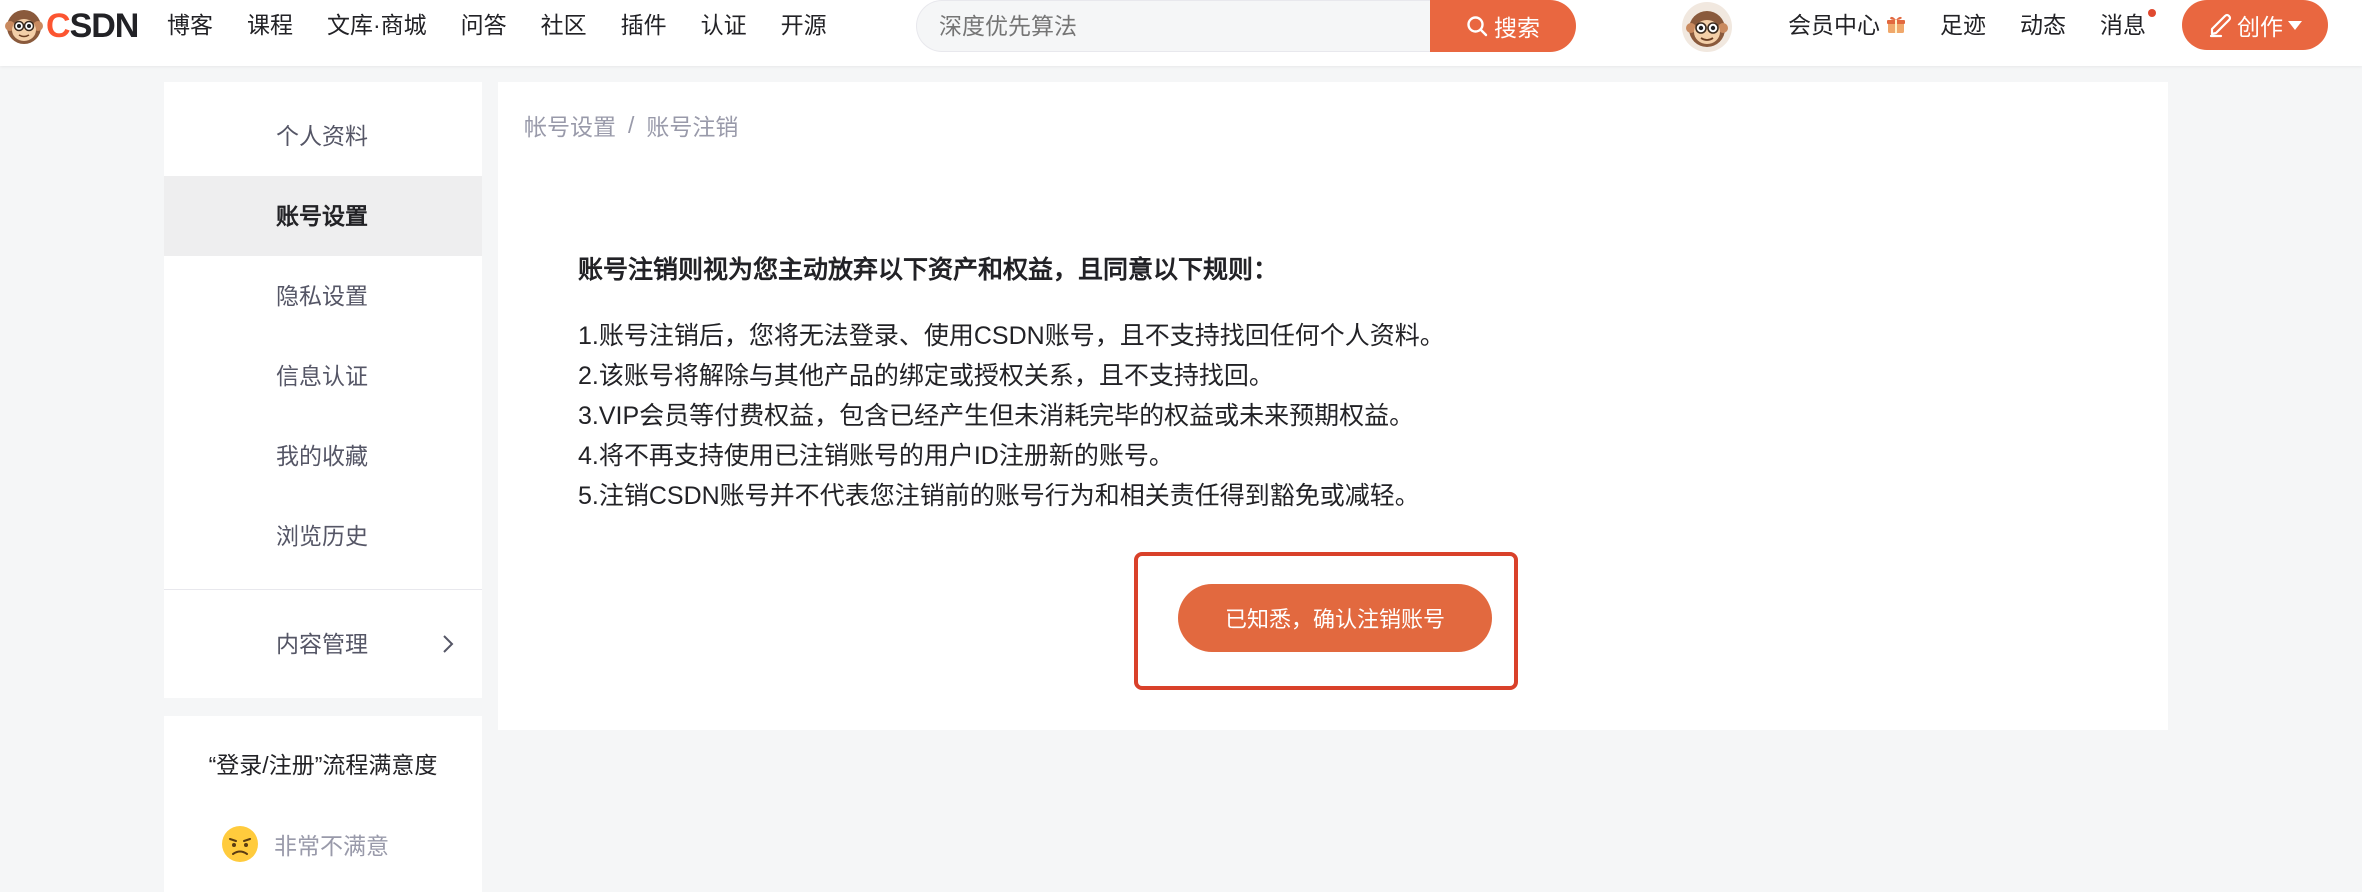 This screenshot has width=2362, height=892. I want to click on avatar-monkey-icon, so click(1707, 29).